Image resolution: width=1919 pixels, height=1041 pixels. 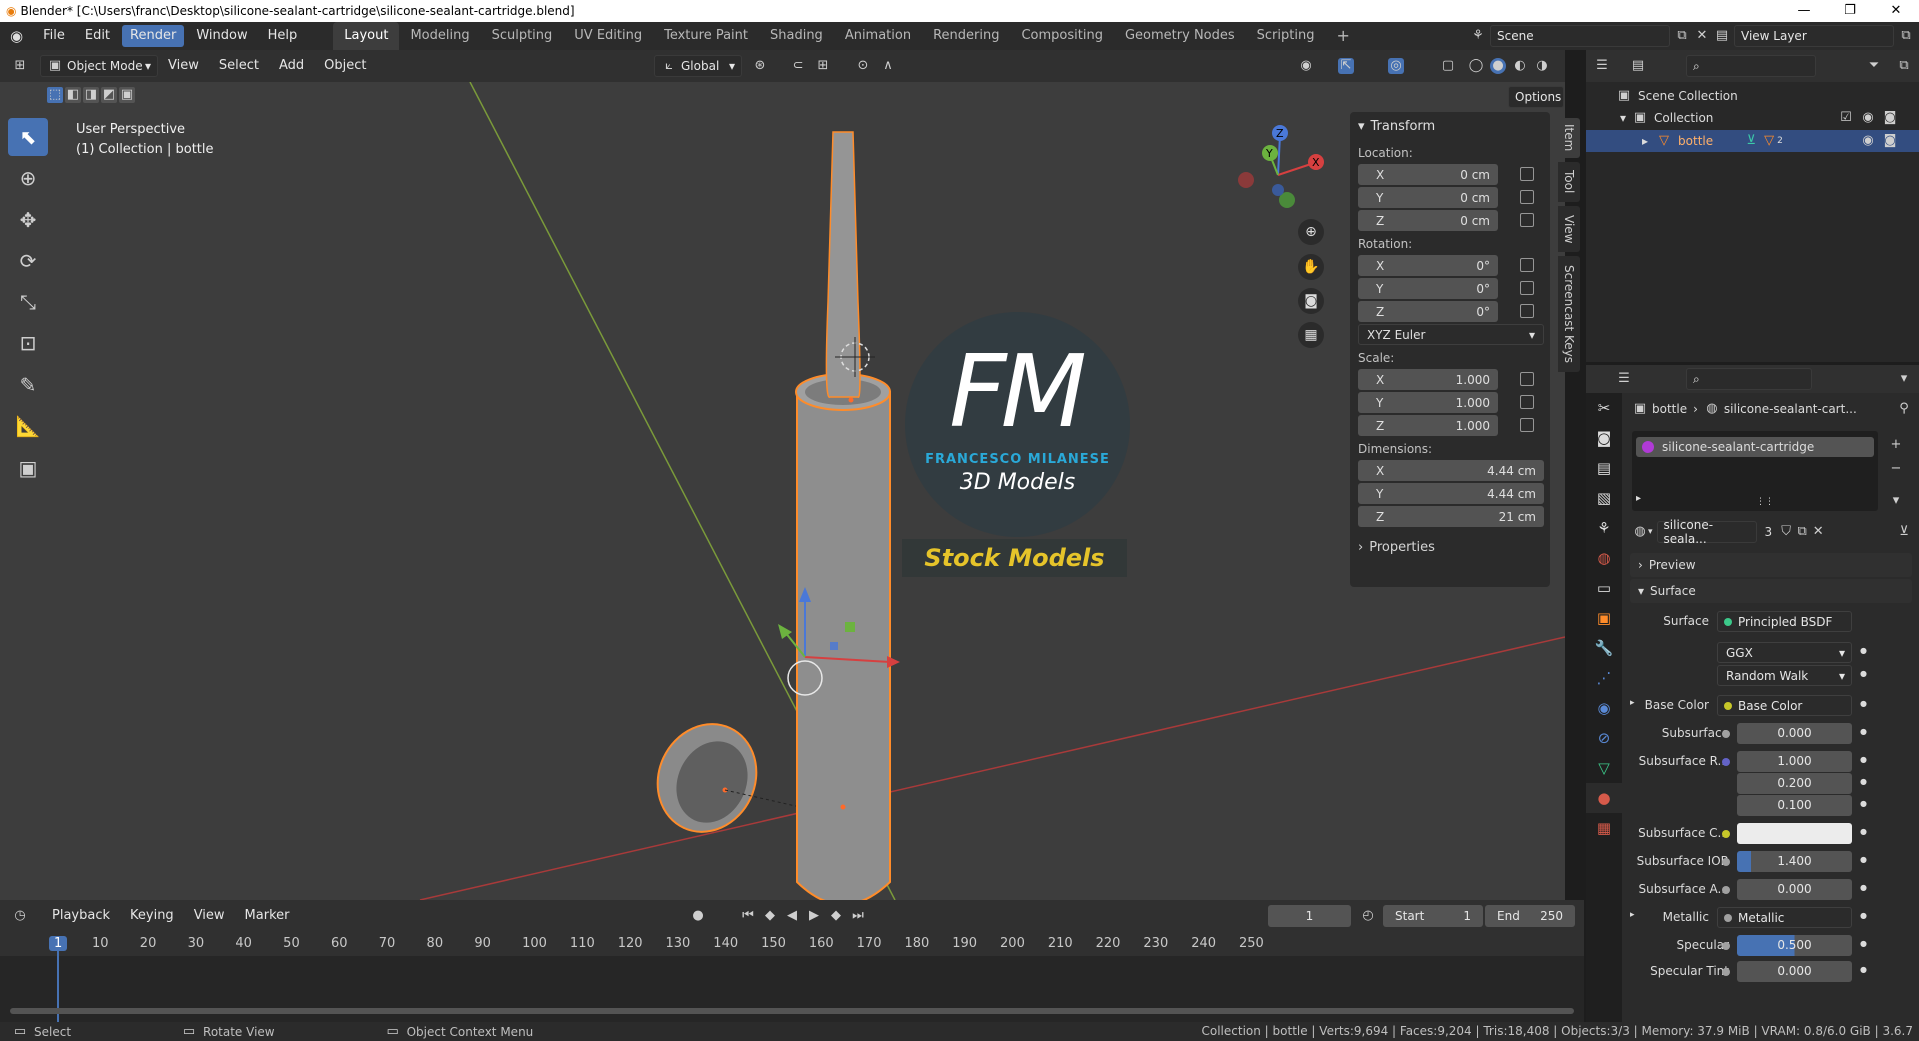 What do you see at coordinates (148, 943) in the screenshot?
I see `ruler-tick-label: 20` at bounding box center [148, 943].